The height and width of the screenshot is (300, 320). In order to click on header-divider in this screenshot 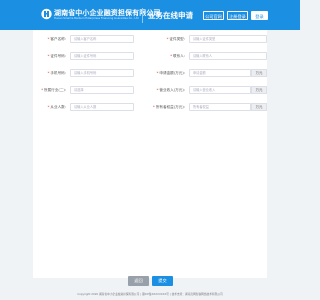, I will do `click(142, 15)`.